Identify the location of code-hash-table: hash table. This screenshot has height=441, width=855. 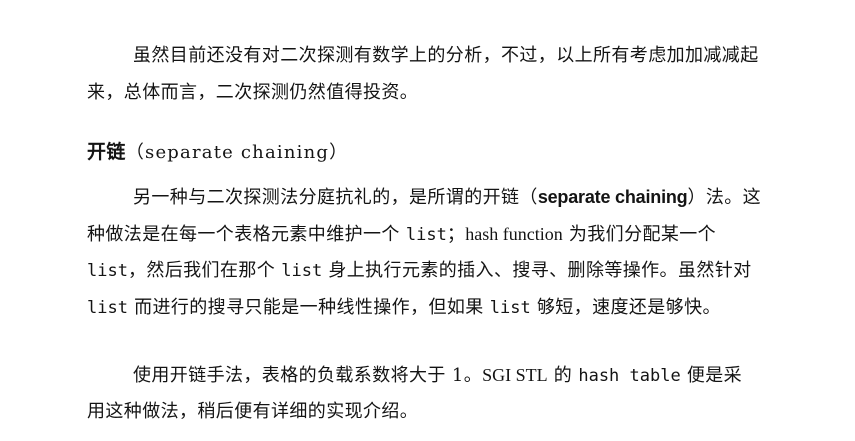
(629, 376).